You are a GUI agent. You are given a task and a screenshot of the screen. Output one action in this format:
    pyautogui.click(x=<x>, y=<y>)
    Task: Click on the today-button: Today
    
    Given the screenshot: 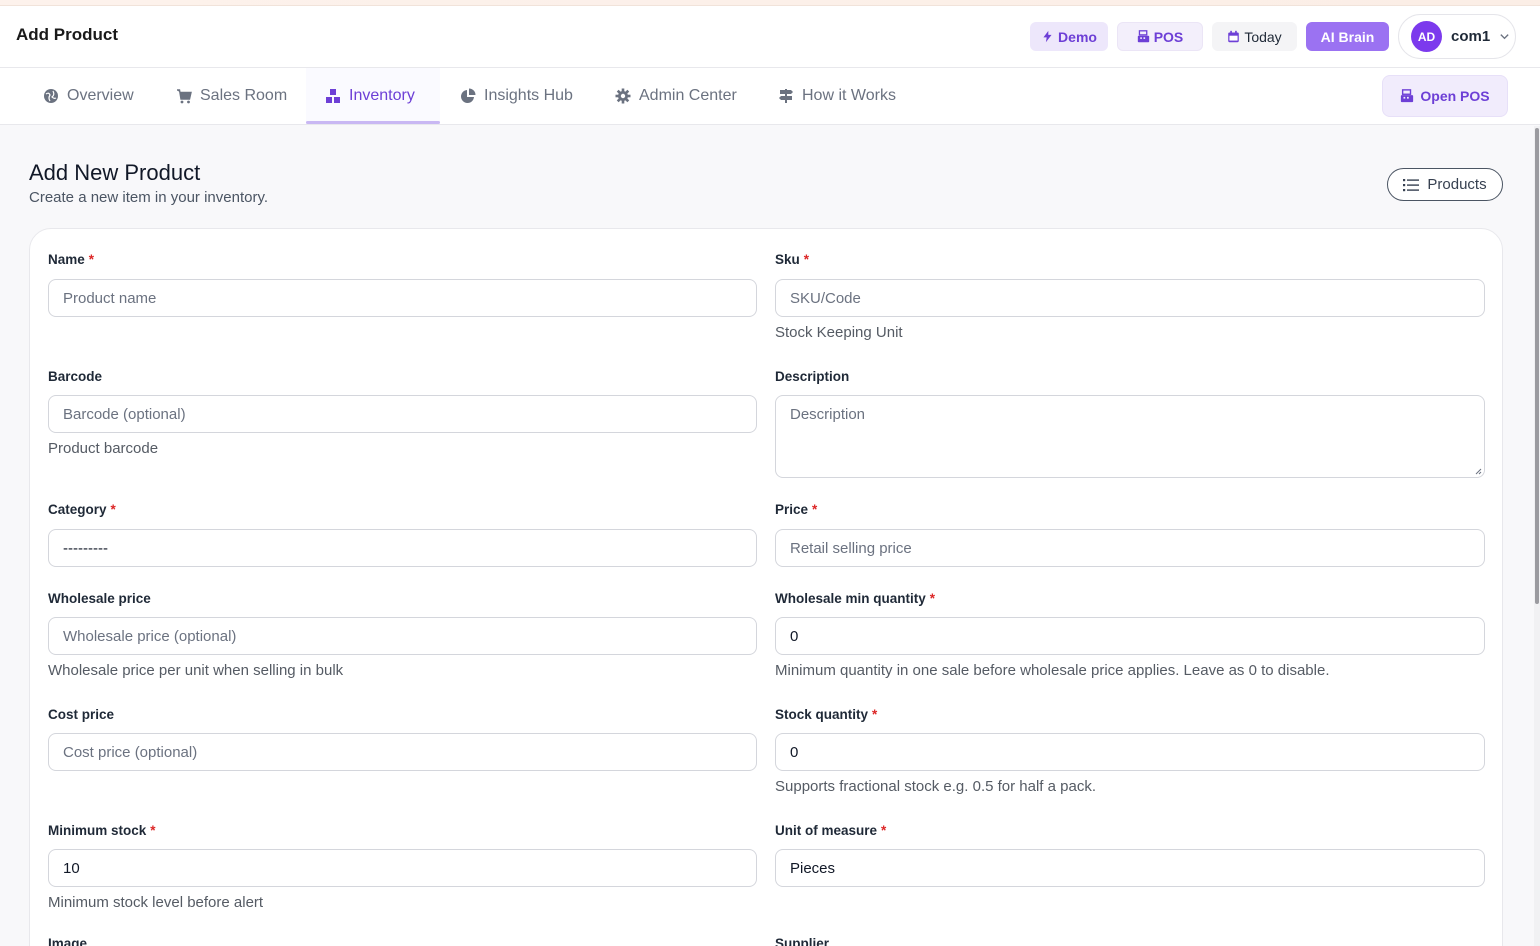 What is the action you would take?
    pyautogui.click(x=1254, y=36)
    